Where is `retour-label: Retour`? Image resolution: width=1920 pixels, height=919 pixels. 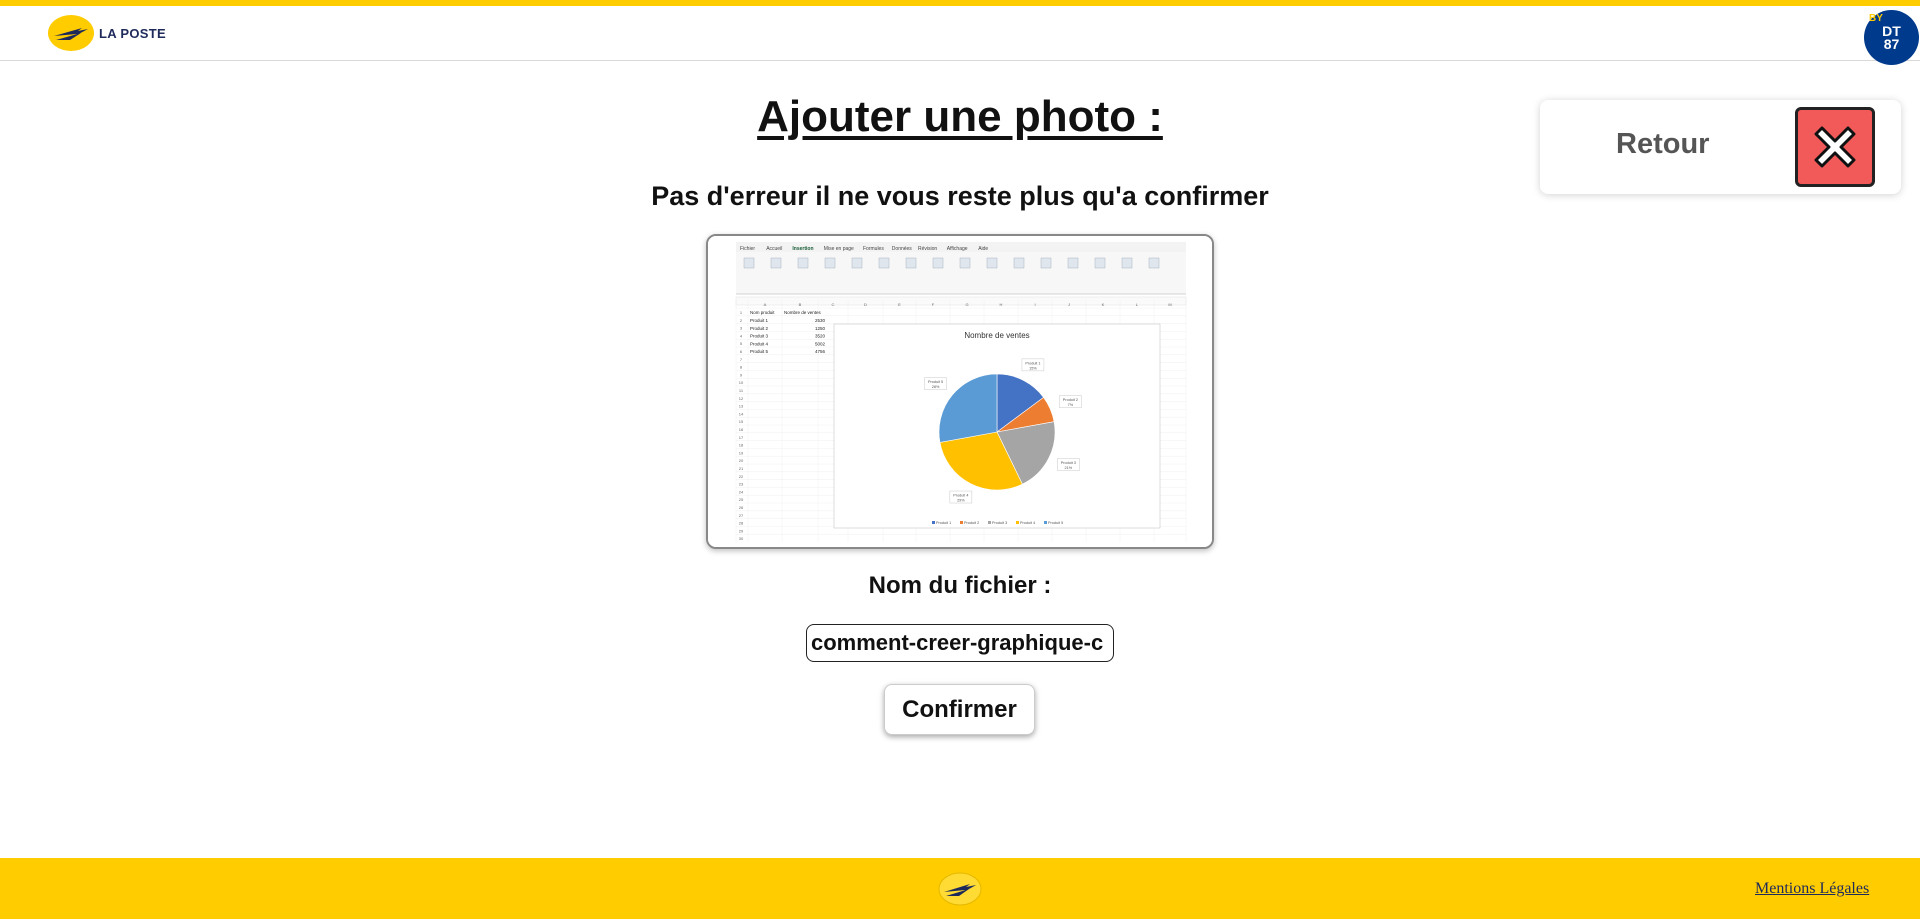 retour-label: Retour is located at coordinates (1663, 144).